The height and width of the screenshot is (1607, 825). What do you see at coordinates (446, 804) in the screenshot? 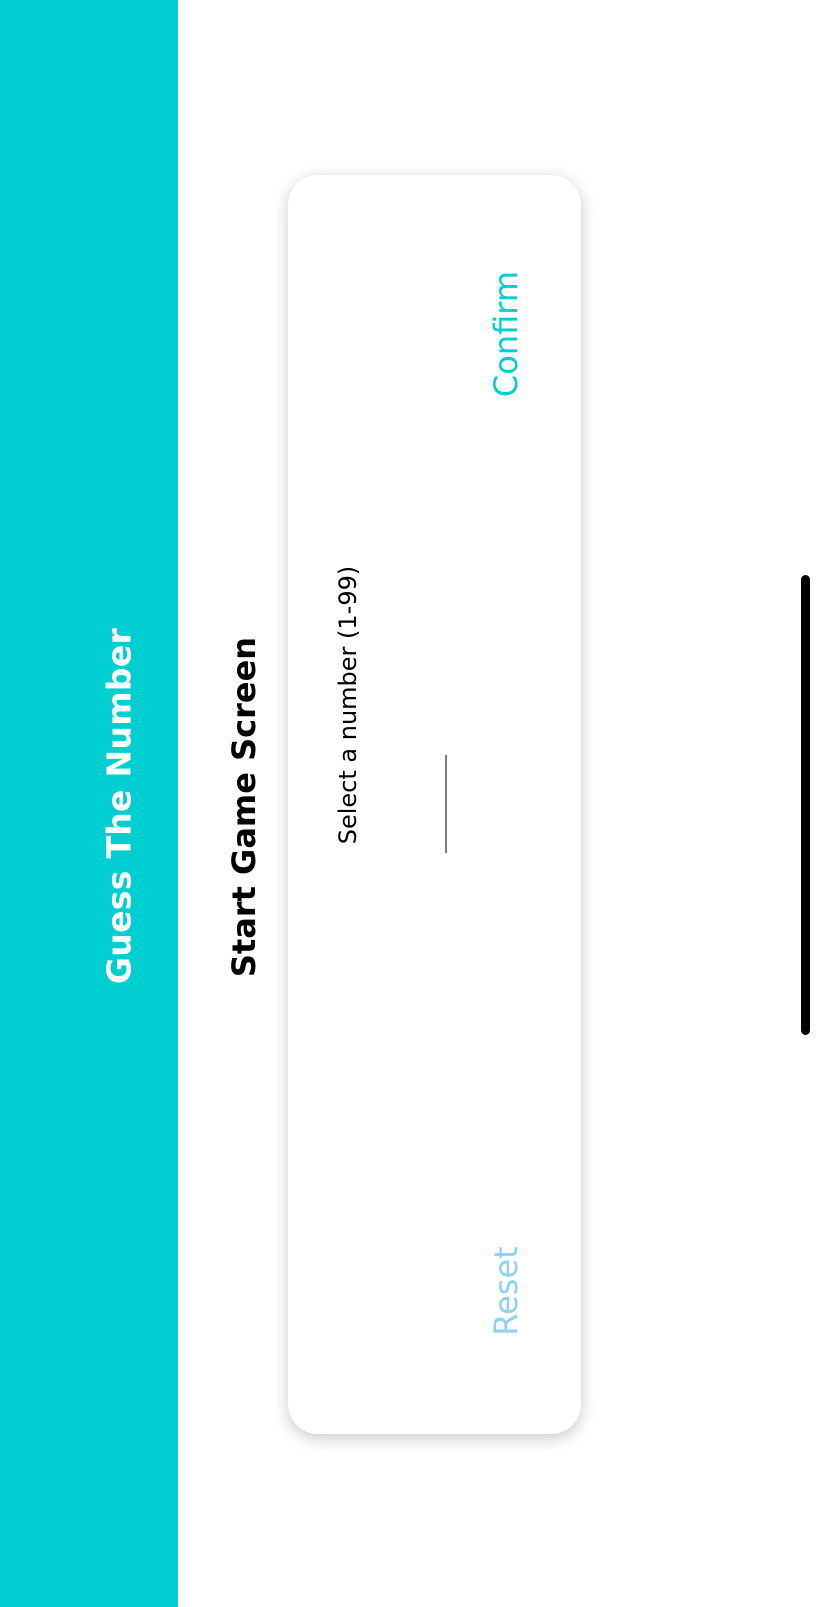
I see `number-input` at bounding box center [446, 804].